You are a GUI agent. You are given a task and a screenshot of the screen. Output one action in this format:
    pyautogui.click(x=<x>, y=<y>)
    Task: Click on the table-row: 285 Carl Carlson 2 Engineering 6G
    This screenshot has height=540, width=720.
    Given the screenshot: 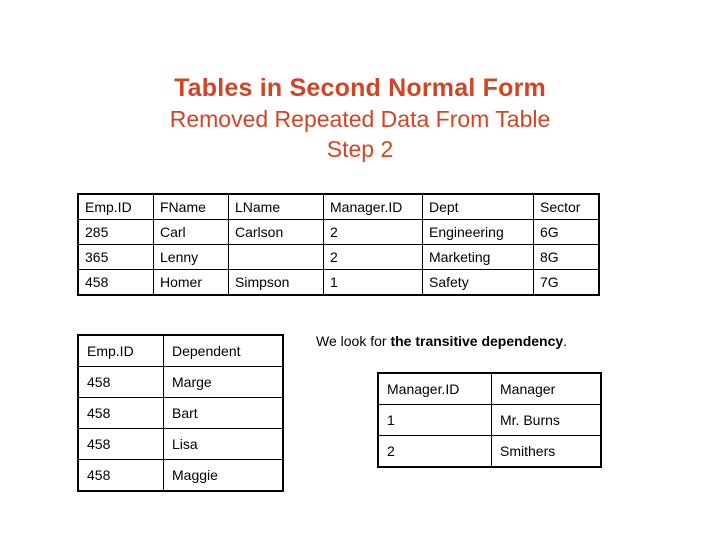 What is the action you would take?
    pyautogui.click(x=338, y=232)
    